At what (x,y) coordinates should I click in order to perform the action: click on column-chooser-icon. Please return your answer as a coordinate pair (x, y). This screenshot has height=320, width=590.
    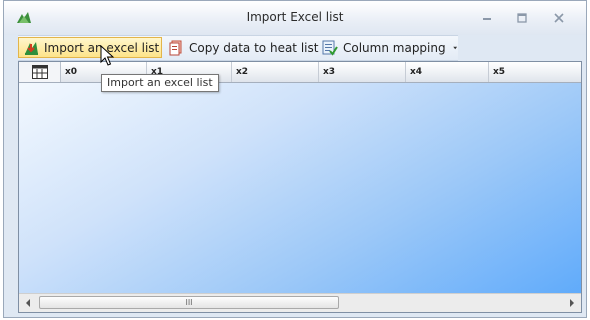
    Looking at the image, I should click on (40, 72).